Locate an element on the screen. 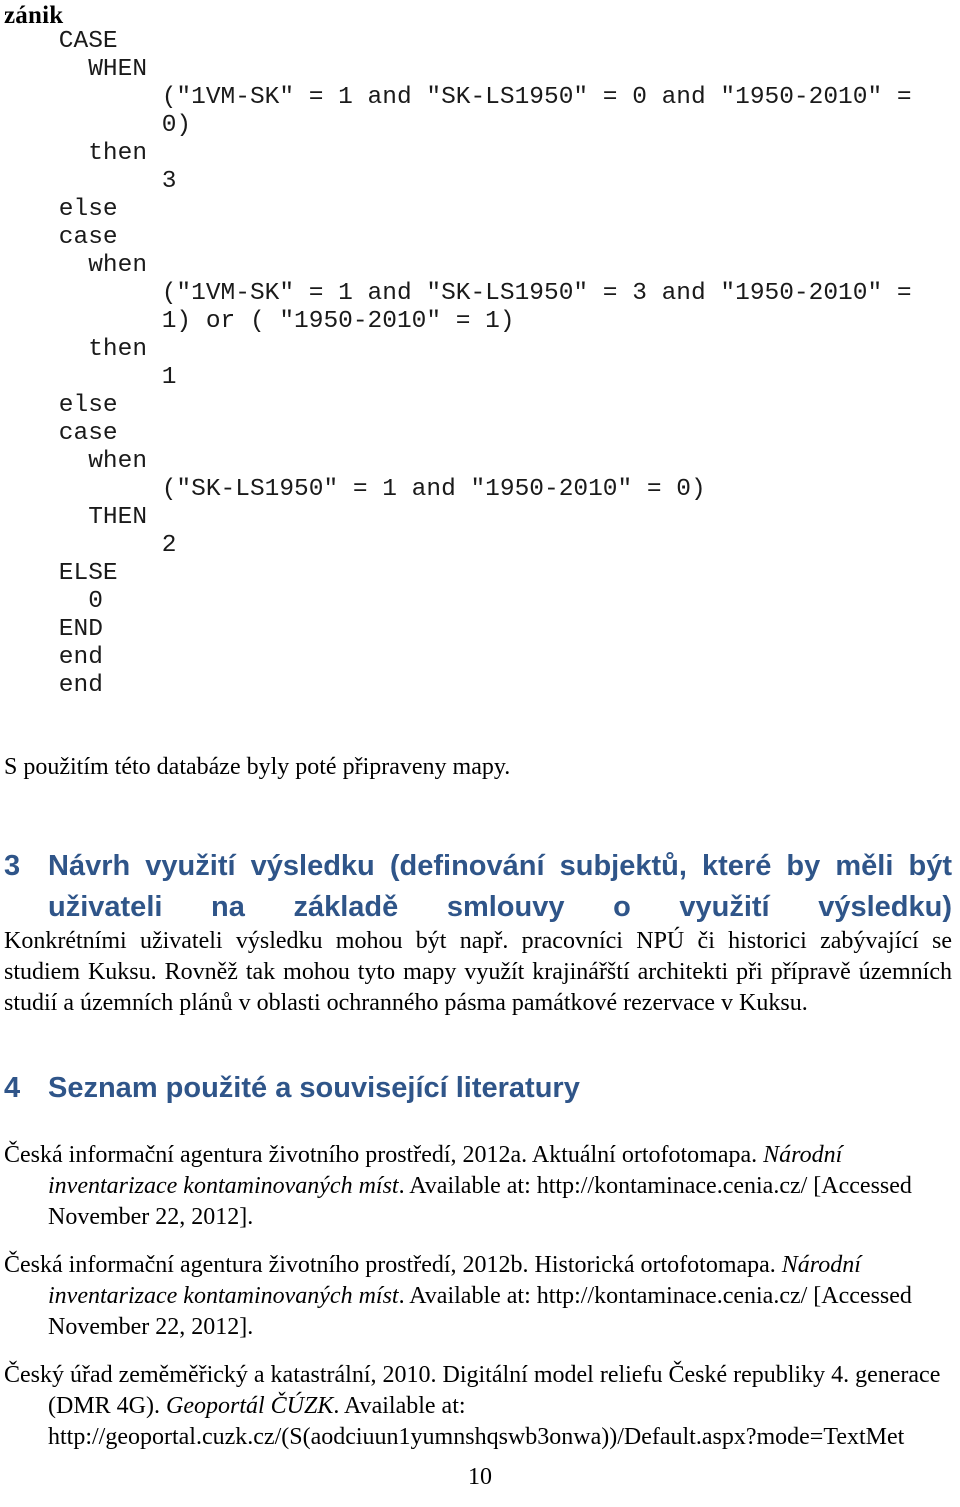  section-3-number: 3 is located at coordinates (12, 866).